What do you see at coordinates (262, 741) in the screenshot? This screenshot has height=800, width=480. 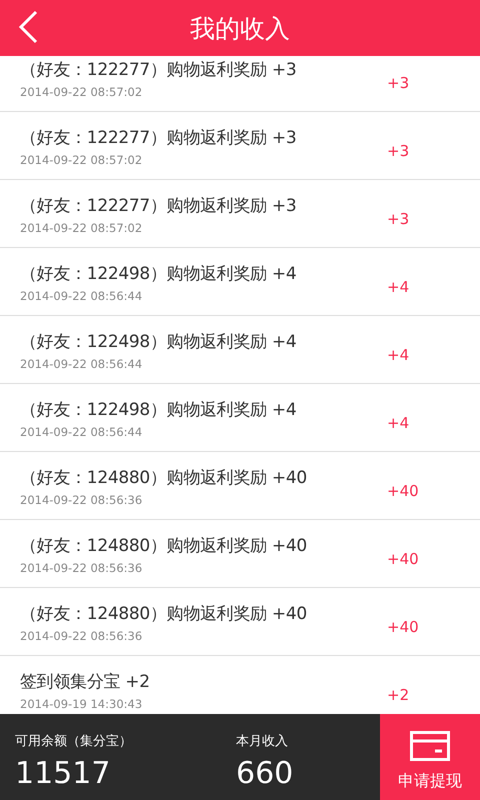 I see `month-income-label: 本月收入` at bounding box center [262, 741].